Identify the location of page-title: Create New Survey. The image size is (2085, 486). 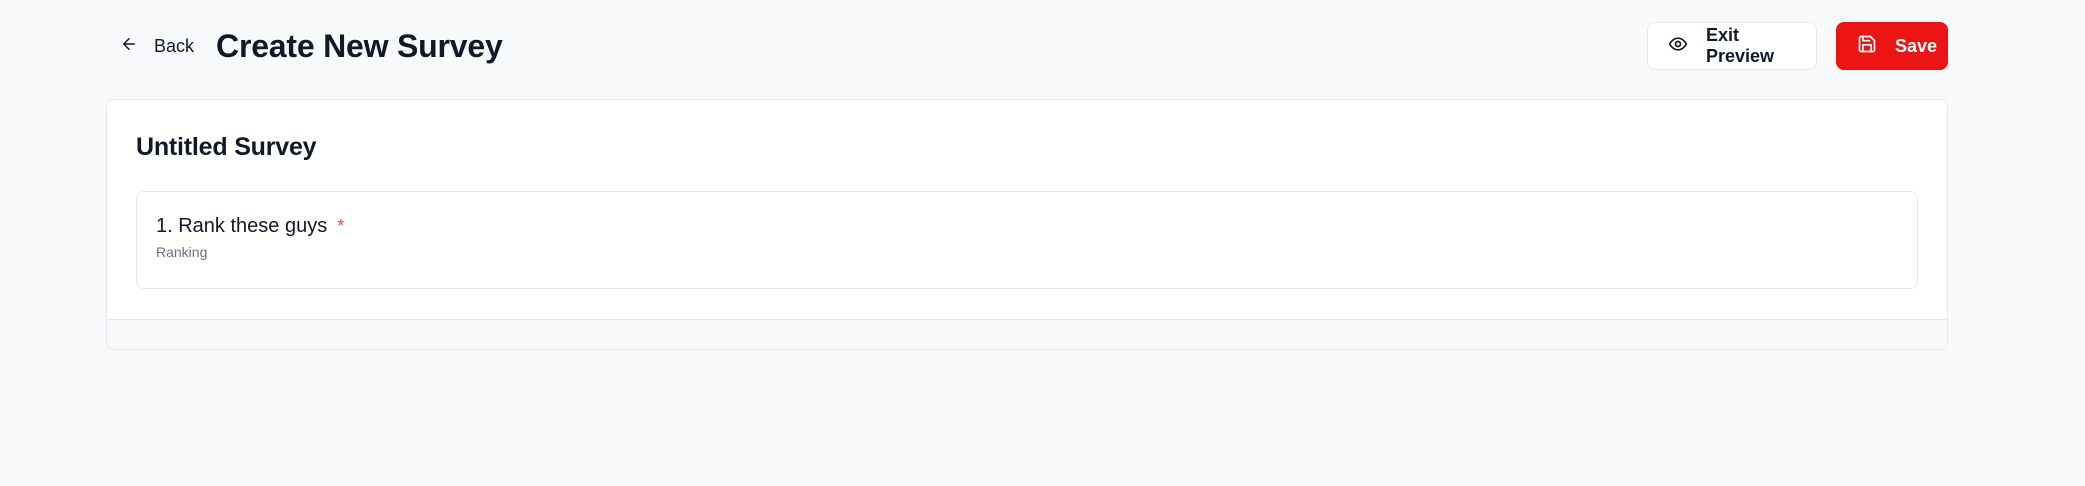
(359, 45).